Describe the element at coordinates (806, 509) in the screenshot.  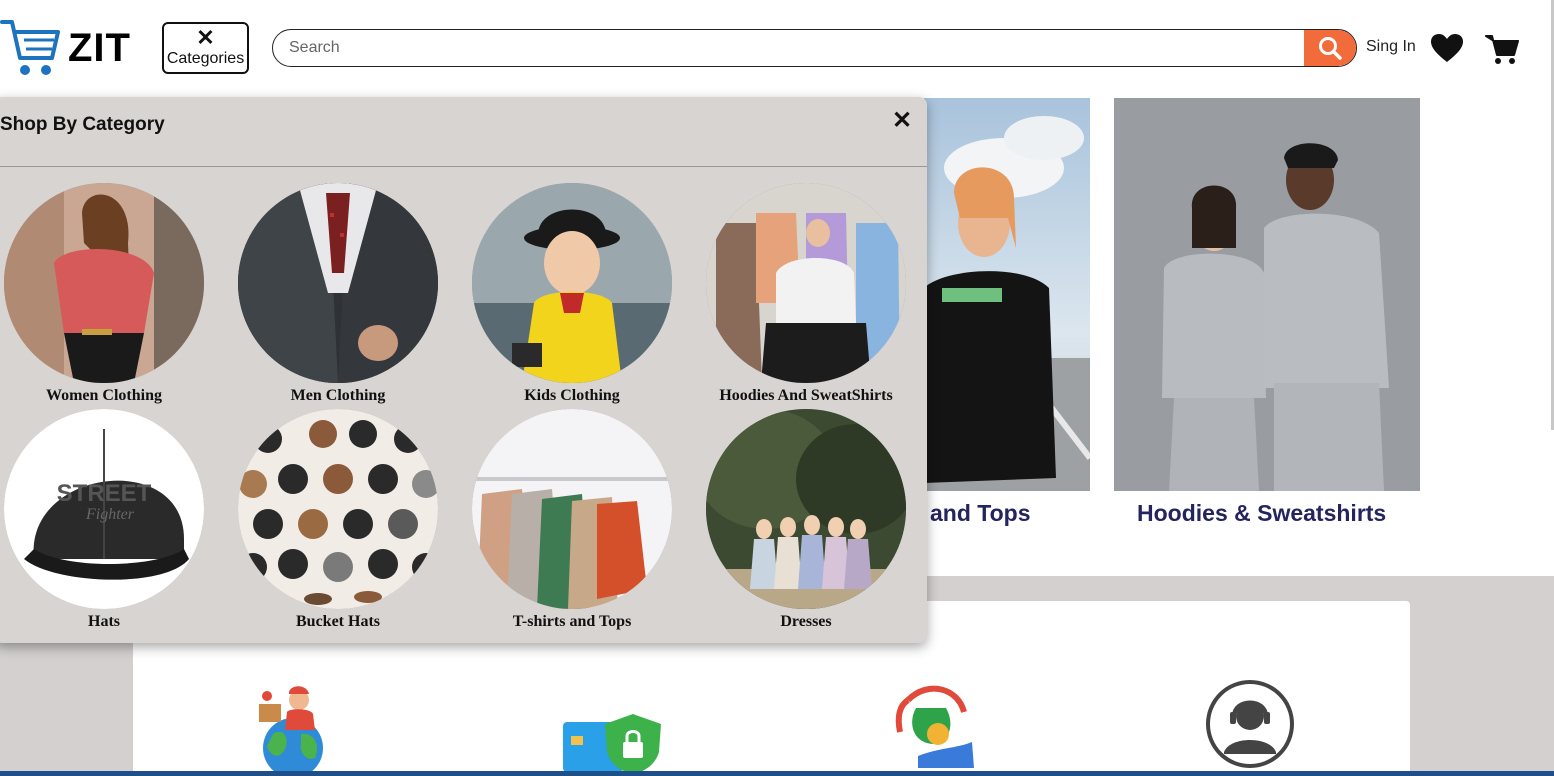
I see `dresses-image` at that location.